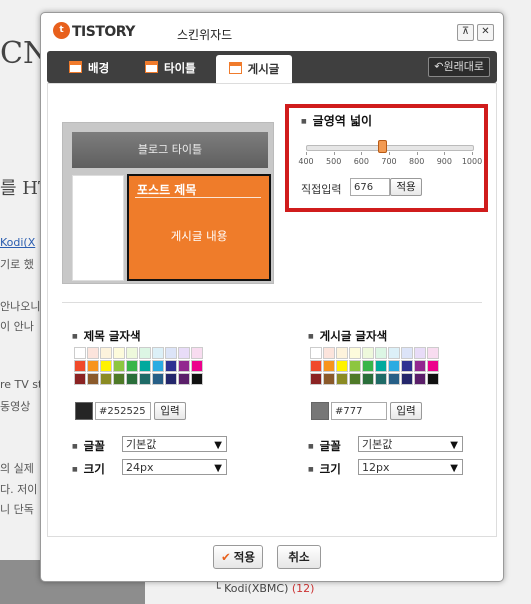 This screenshot has width=531, height=604. What do you see at coordinates (170, 411) in the screenshot?
I see `title-color-input-button: 입력` at bounding box center [170, 411].